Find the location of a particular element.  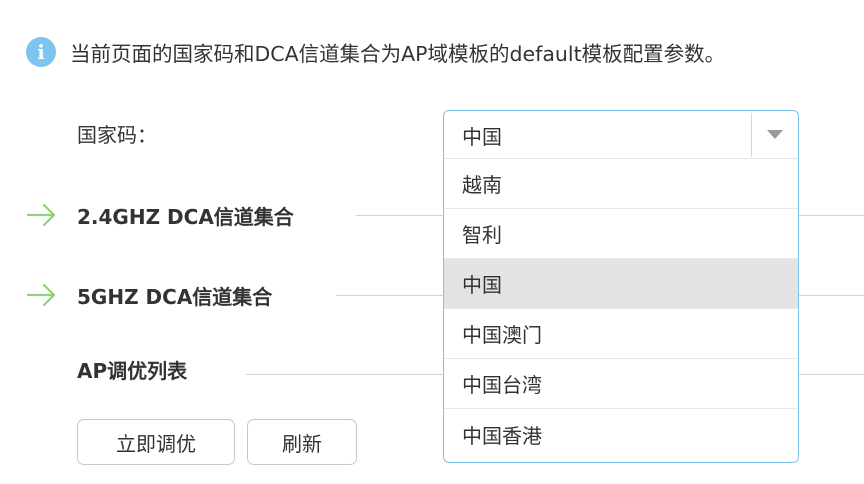

refresh-button: 刷新 is located at coordinates (302, 442).